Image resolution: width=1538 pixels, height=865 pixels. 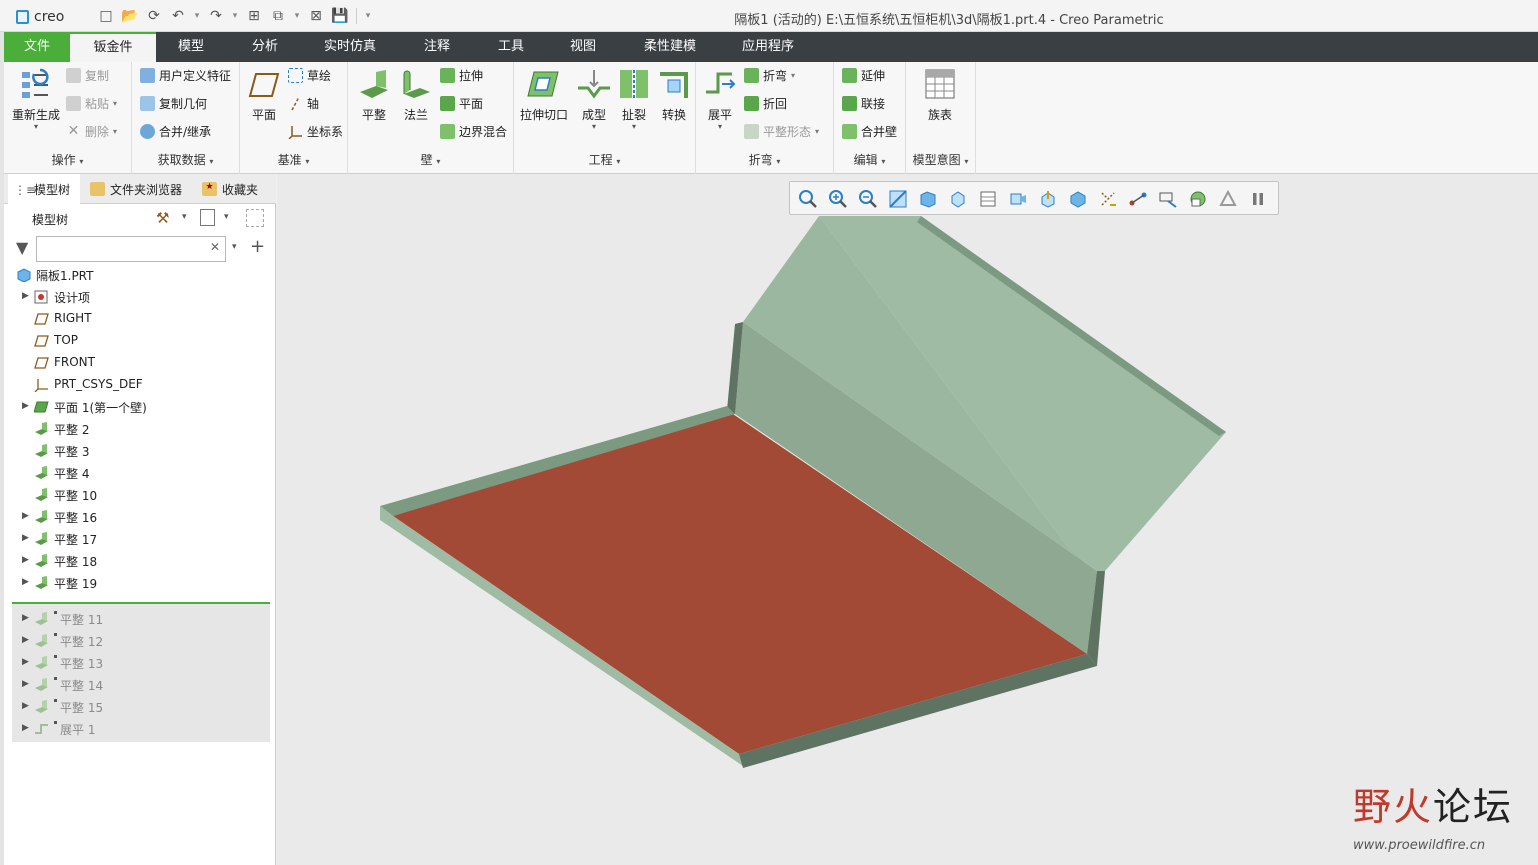 I want to click on clear-search-icon: ✕, so click(x=215, y=247).